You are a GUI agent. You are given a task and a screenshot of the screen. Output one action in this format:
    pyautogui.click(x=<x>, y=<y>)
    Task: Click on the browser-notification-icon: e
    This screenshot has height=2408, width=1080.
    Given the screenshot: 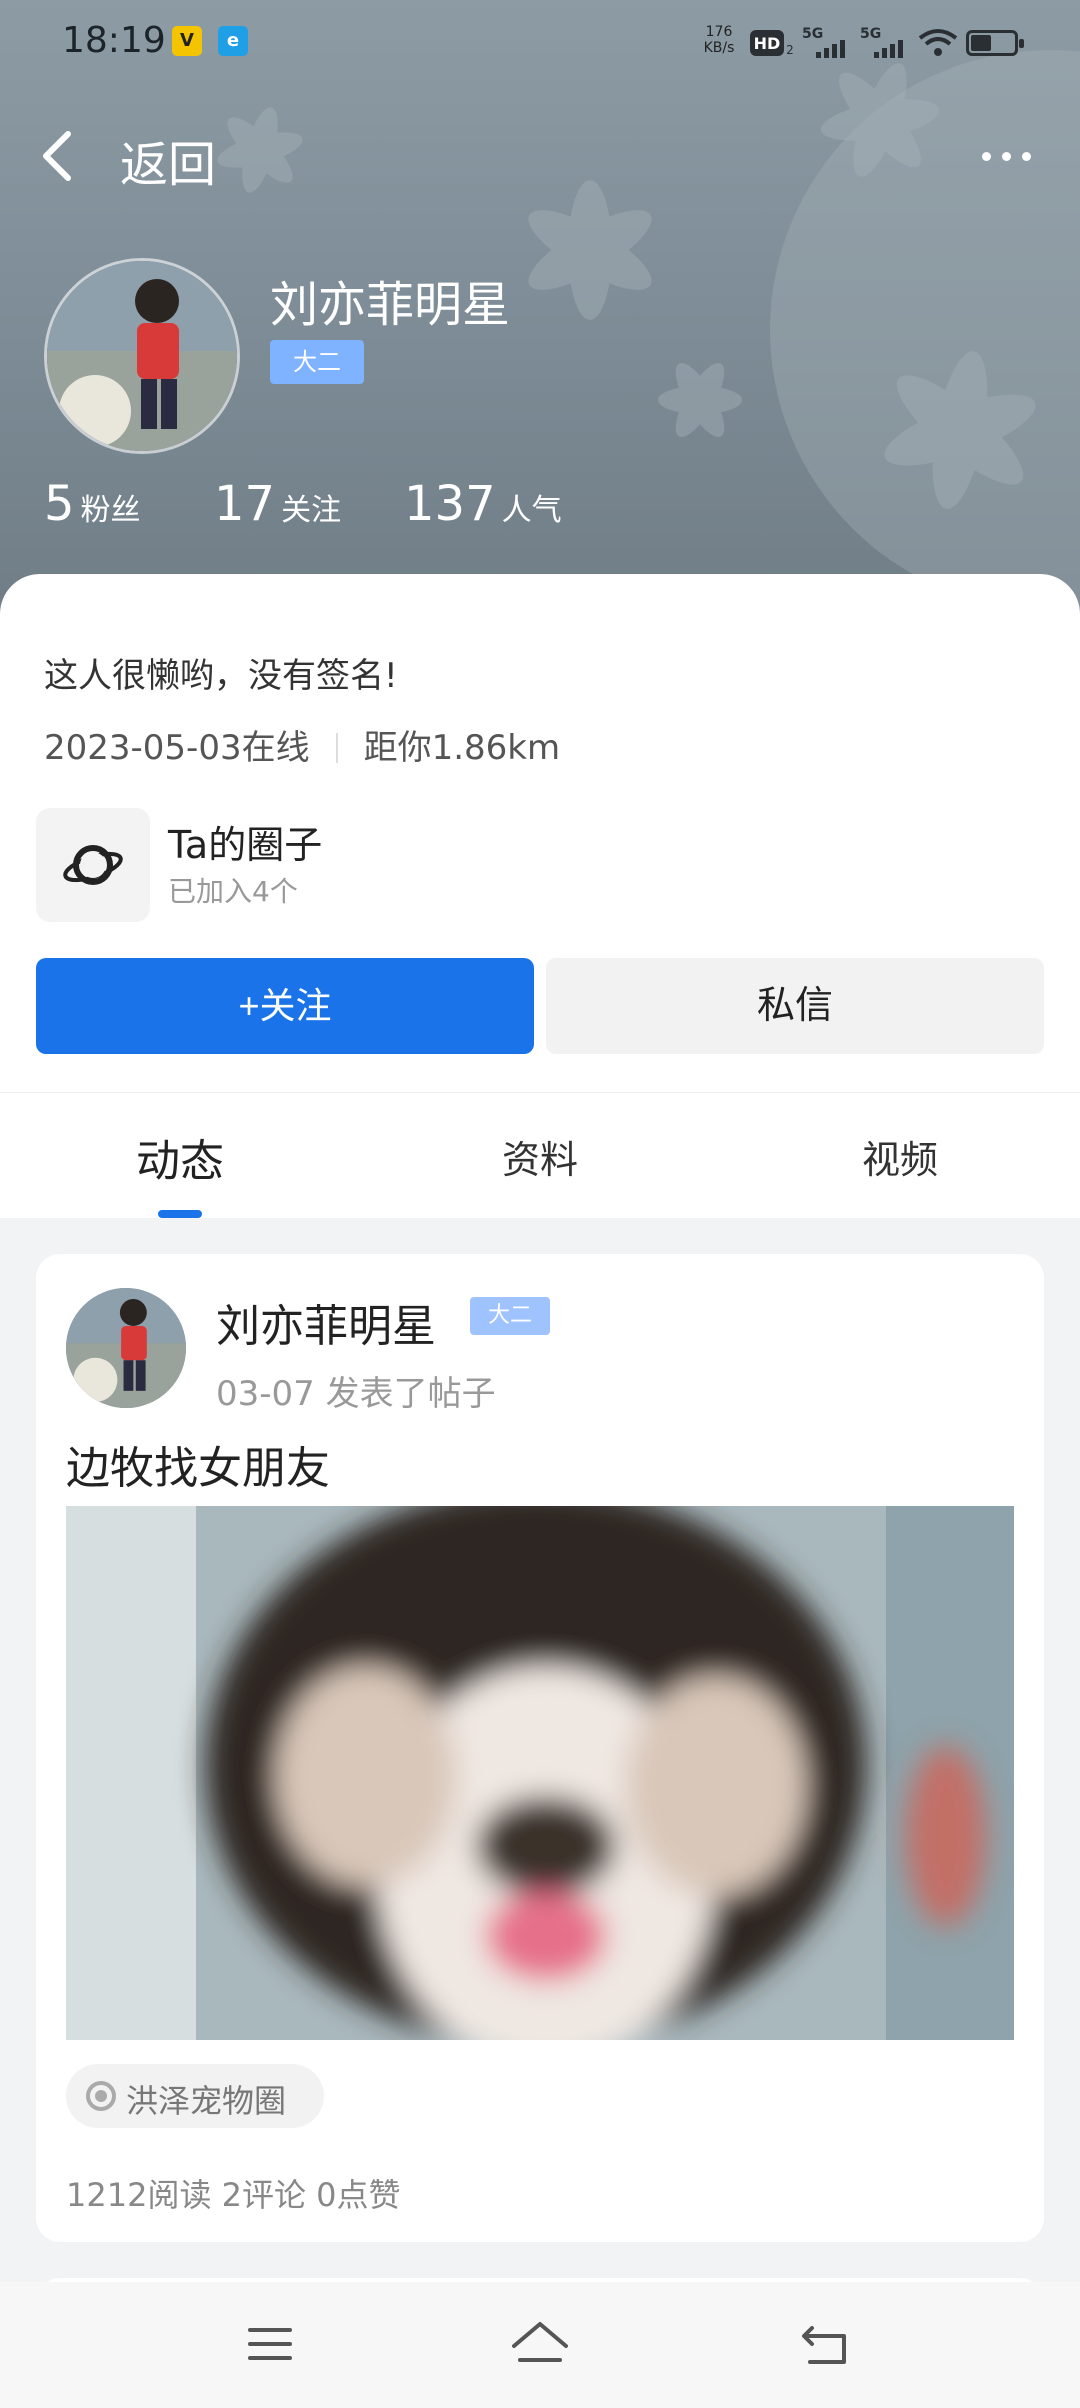 What is the action you would take?
    pyautogui.click(x=233, y=41)
    